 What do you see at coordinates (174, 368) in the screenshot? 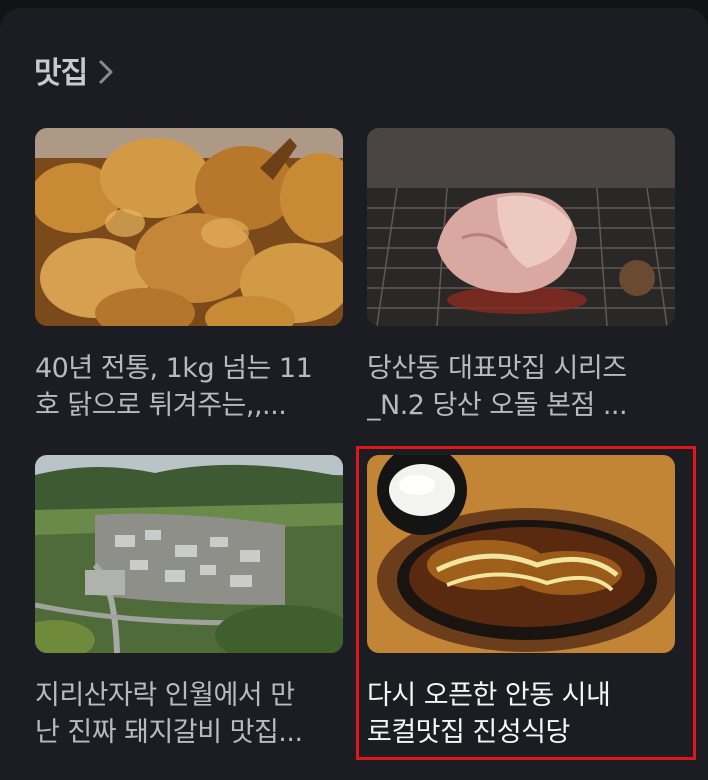
I see `item-title-line: 40년 전통, 1kg 넘는 11` at bounding box center [174, 368].